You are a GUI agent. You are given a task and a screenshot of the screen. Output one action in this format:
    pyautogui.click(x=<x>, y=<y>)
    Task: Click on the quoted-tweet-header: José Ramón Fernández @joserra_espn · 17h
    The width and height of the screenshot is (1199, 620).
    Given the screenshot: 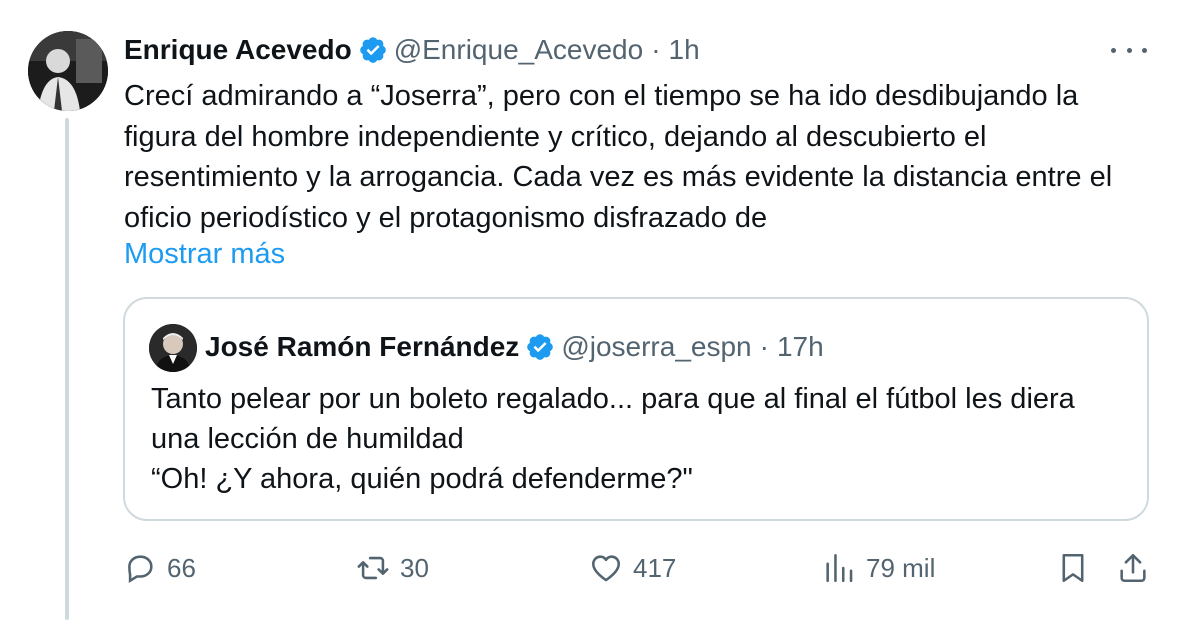 What is the action you would take?
    pyautogui.click(x=514, y=347)
    